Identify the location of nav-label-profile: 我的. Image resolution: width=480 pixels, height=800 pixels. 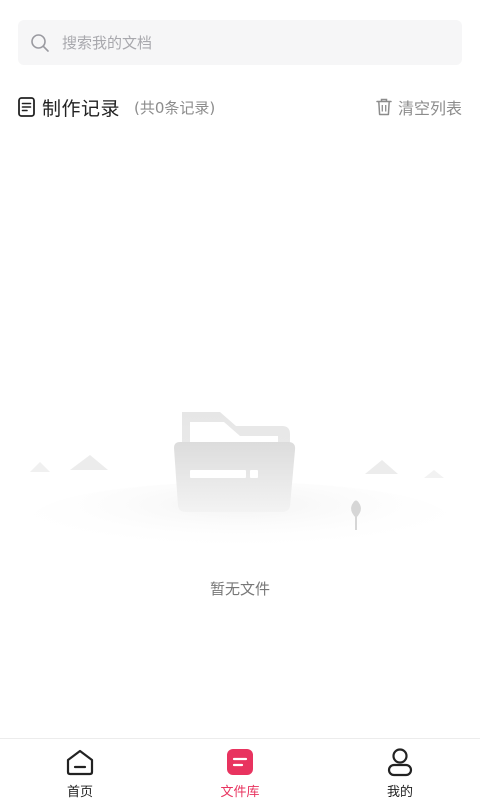
(399, 792).